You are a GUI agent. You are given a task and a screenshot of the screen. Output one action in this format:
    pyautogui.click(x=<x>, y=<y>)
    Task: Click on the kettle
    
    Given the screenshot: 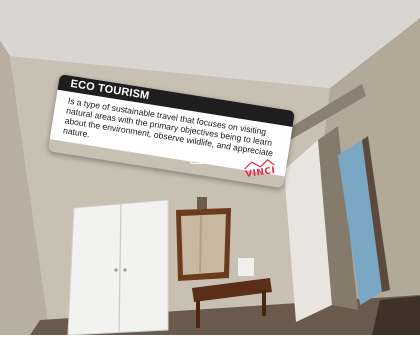 What is the action you would take?
    pyautogui.click(x=246, y=267)
    